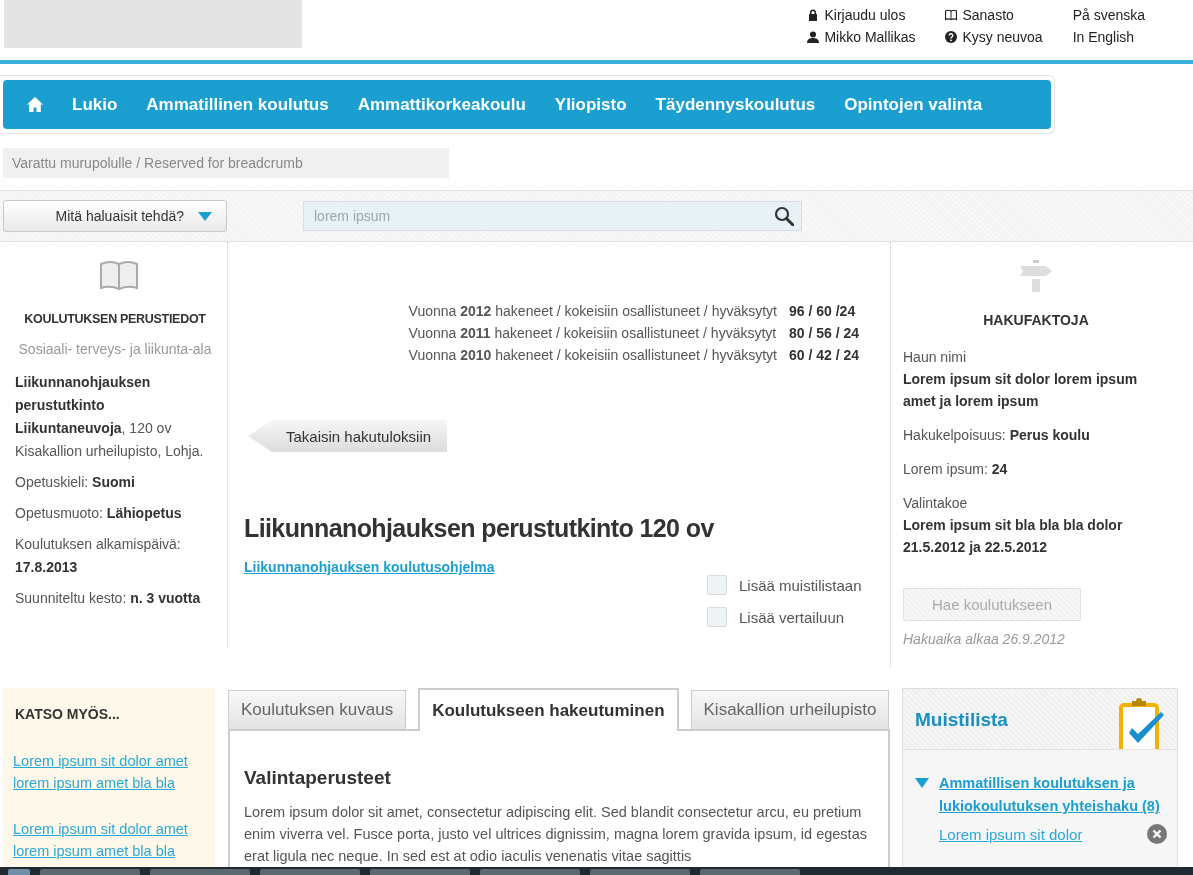  Describe the element at coordinates (1011, 834) in the screenshot. I see `memo-item-link: Lorem ipsum sit dolor` at that location.